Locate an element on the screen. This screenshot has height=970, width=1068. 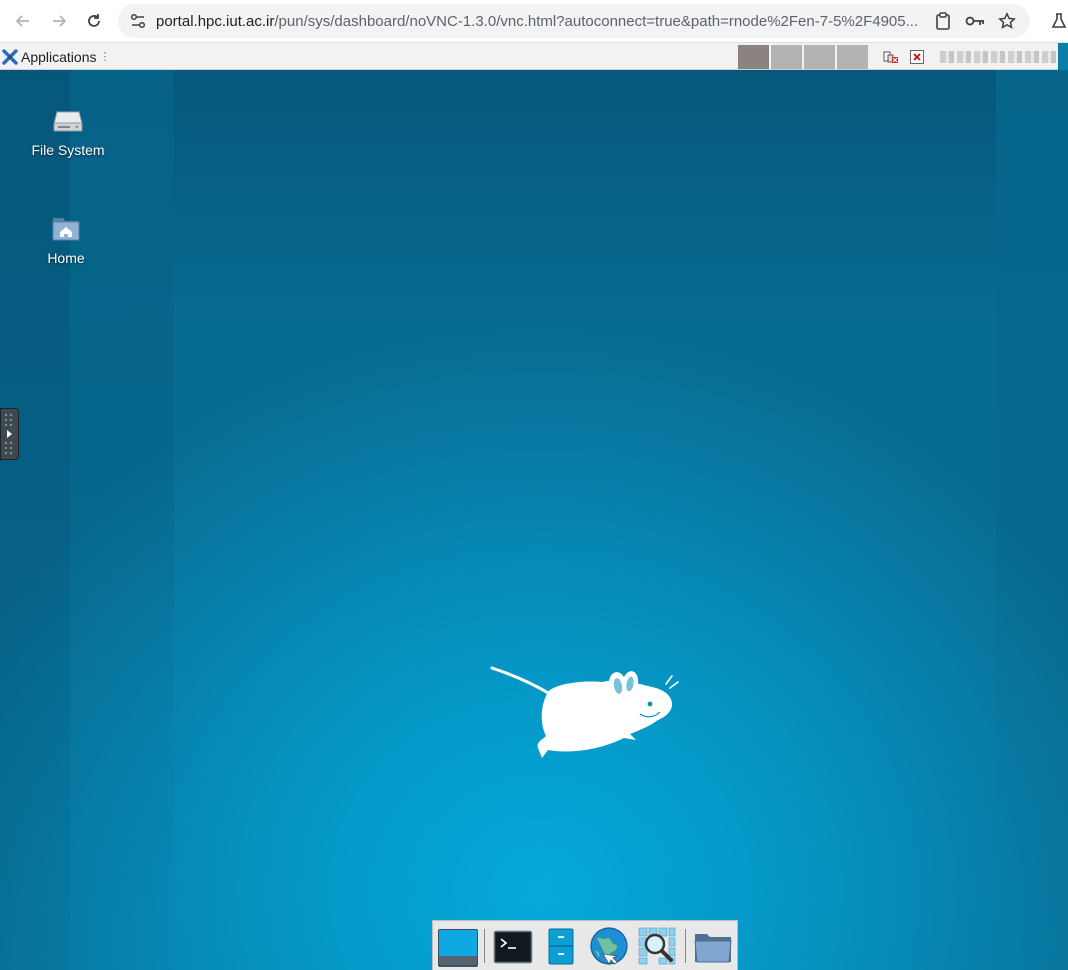
novnc-control-bar-handle is located at coordinates (9, 434).